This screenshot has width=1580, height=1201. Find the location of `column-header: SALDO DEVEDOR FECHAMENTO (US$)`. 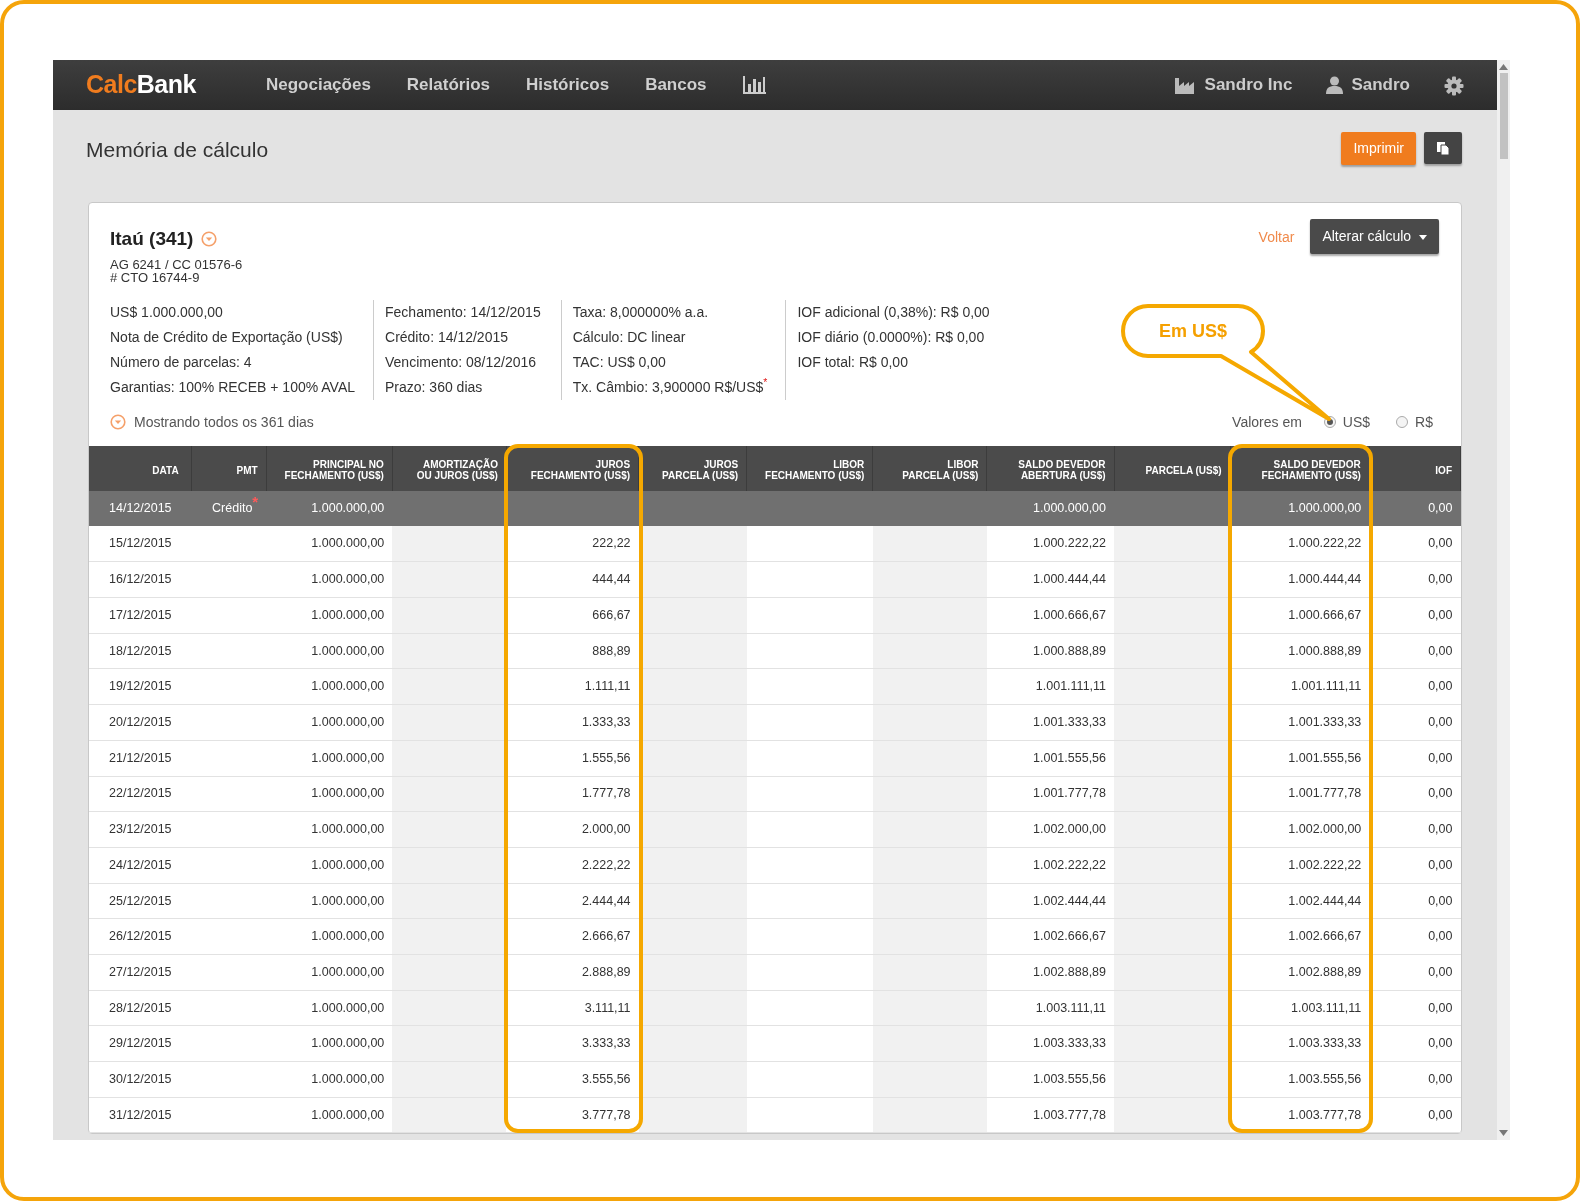

column-header: SALDO DEVEDOR FECHAMENTO (US$) is located at coordinates (1300, 468).